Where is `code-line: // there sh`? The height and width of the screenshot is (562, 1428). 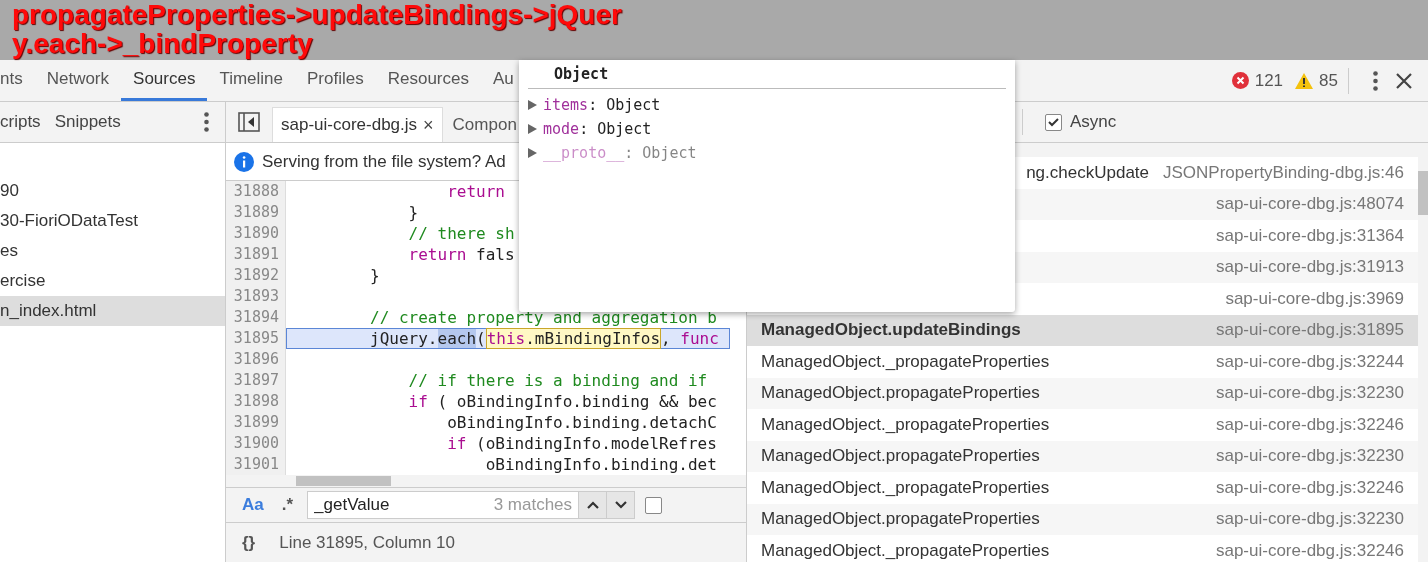
code-line: // there sh is located at coordinates (461, 233).